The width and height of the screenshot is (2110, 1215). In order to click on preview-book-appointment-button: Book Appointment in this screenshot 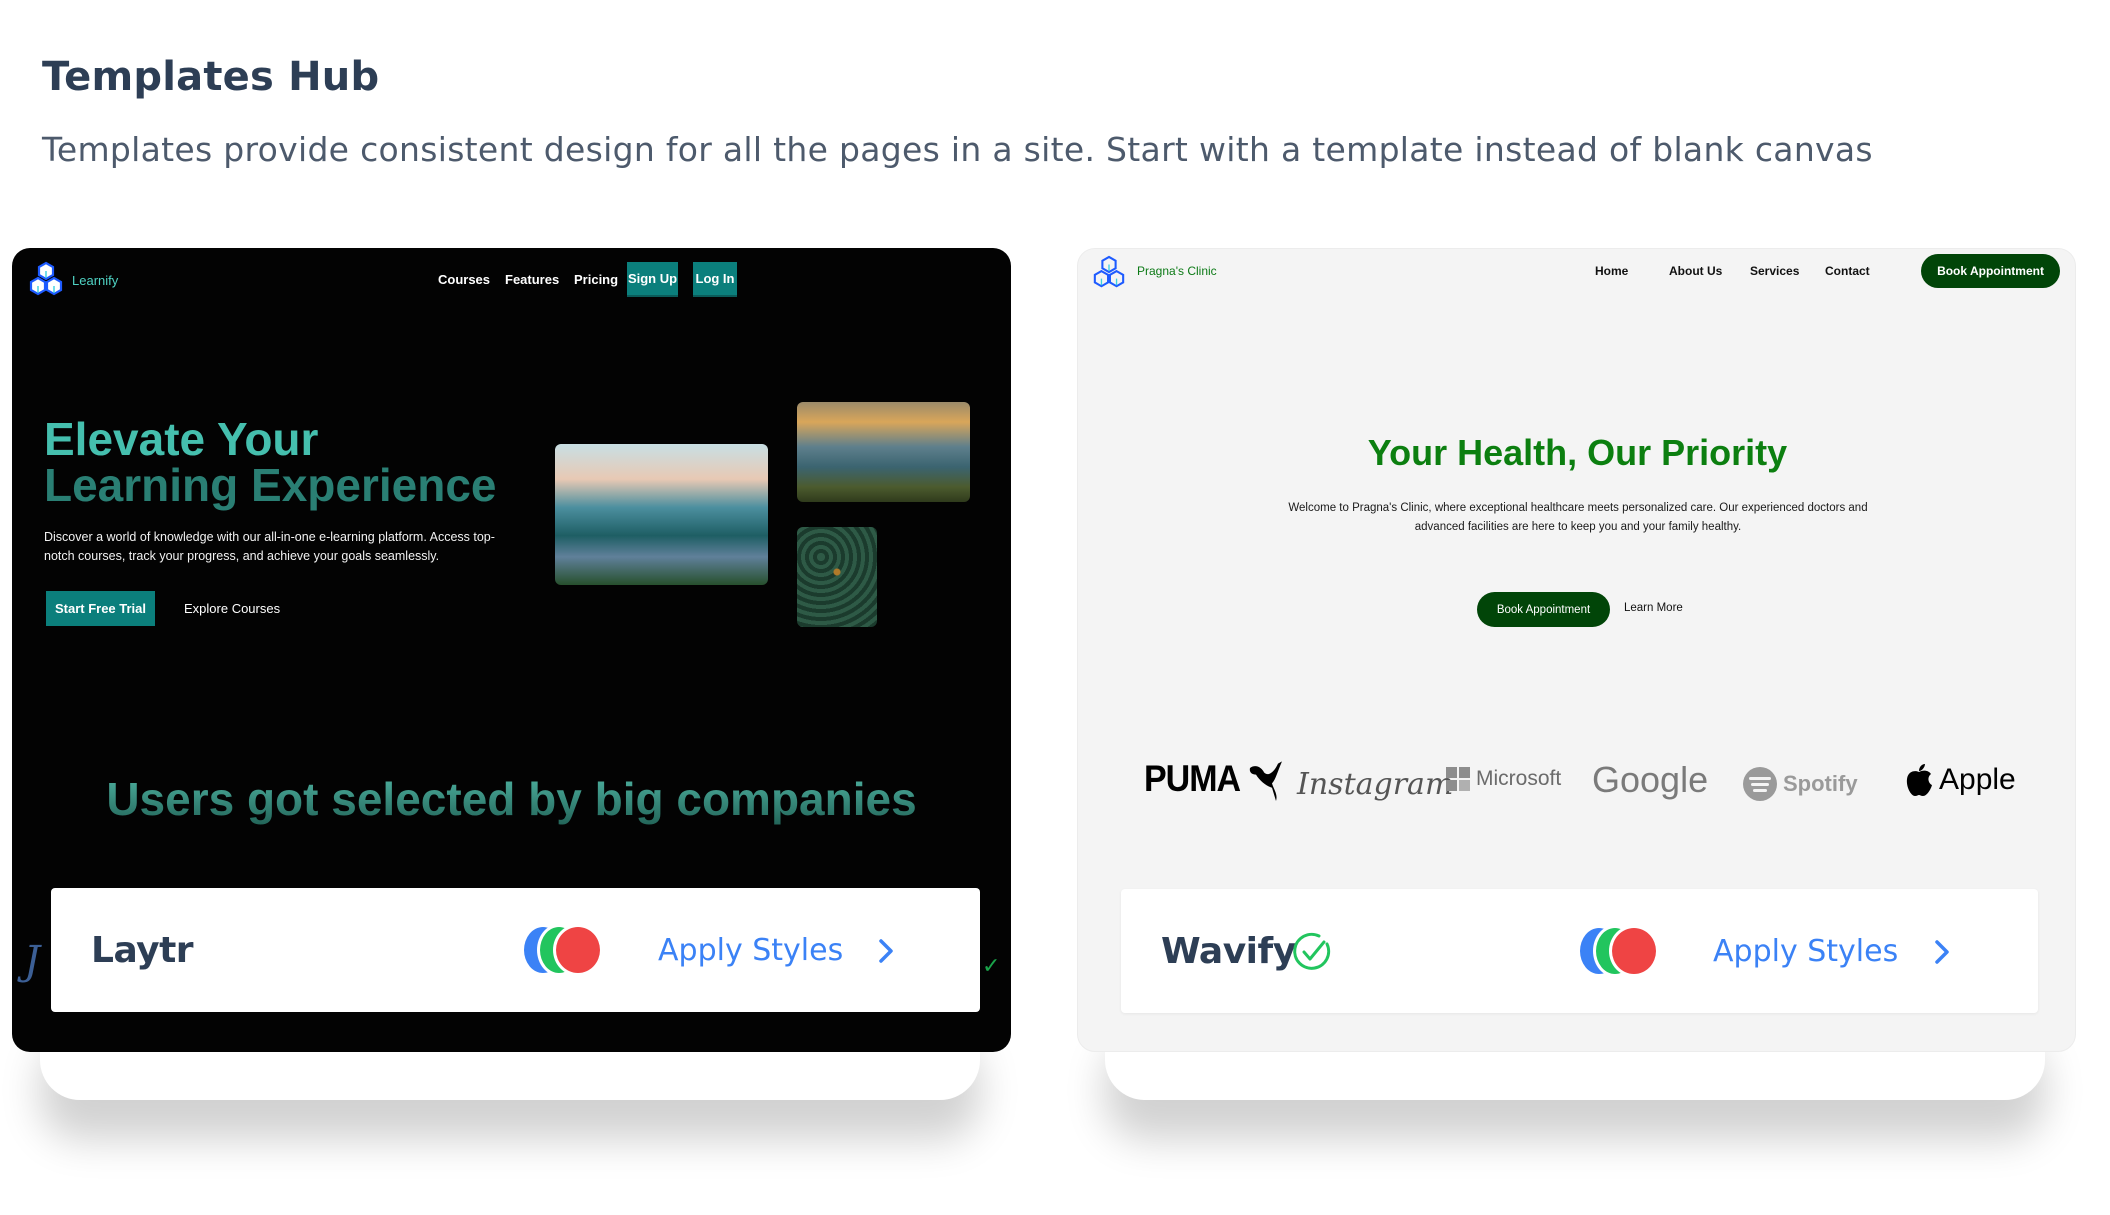, I will do `click(1543, 609)`.